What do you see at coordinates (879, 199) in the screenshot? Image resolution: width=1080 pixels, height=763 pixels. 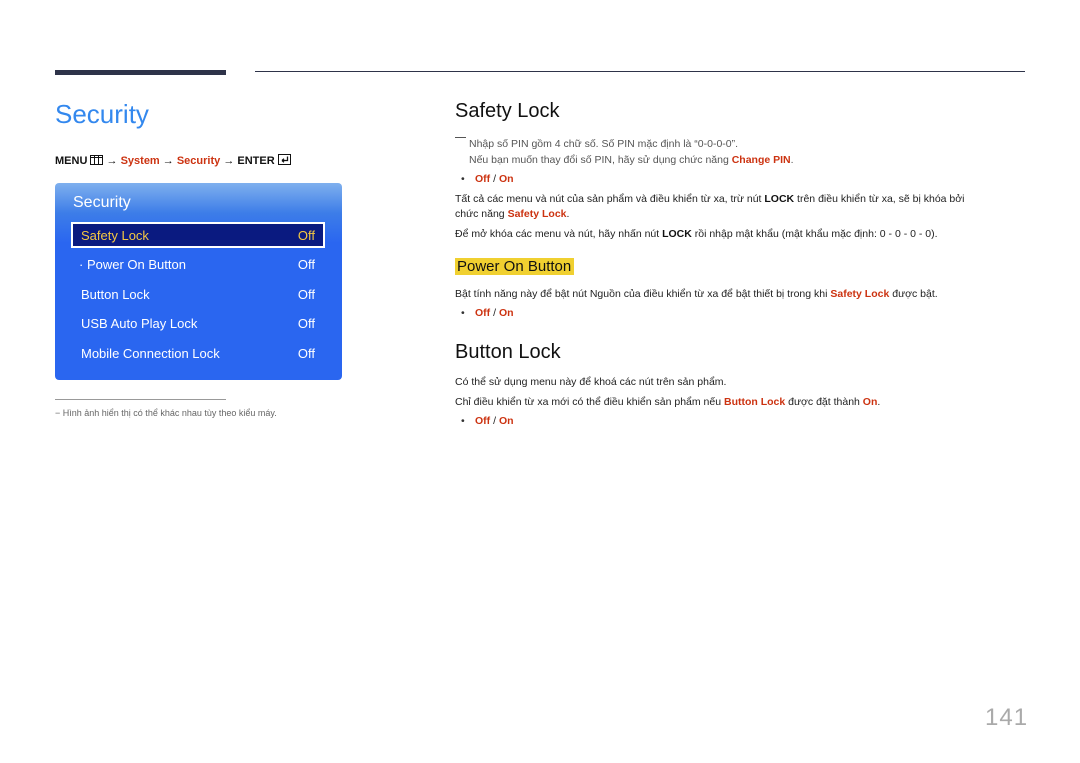 I see `text: trên điều khiển từ xa, sẽ bị khóa bởi` at bounding box center [879, 199].